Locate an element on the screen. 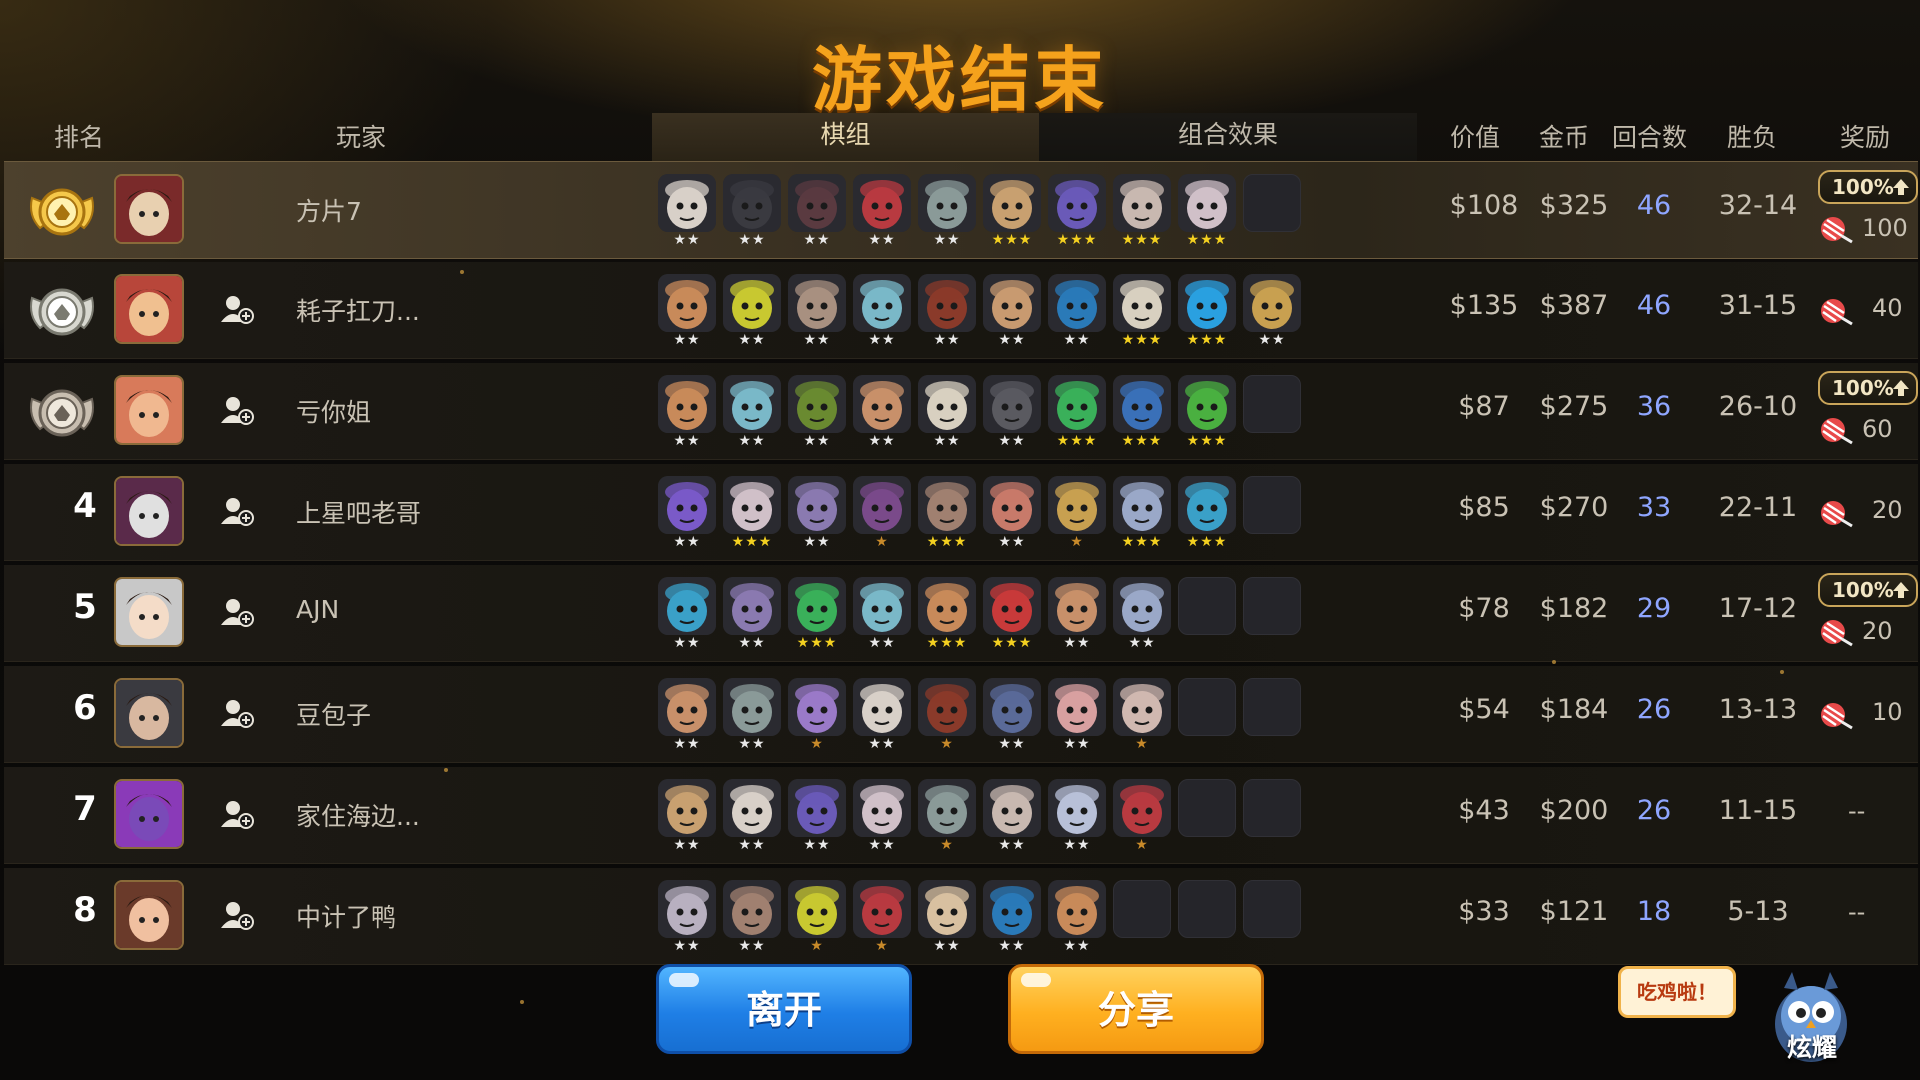 The image size is (1920, 1080). candy-icon is located at coordinates (1836, 632).